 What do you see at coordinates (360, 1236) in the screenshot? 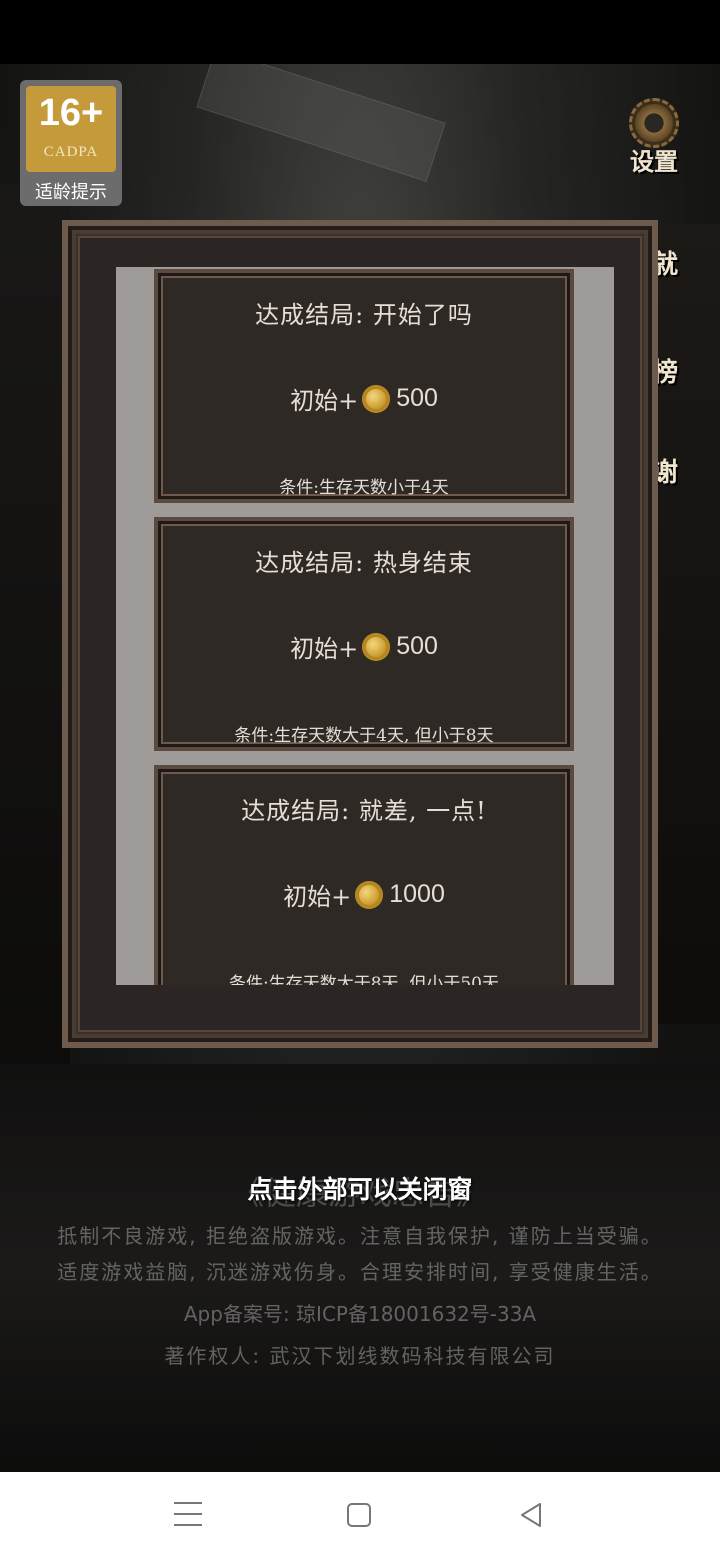
I see `footer-advice-line-1: 抵制不良游戏, 拒绝盗版游戏。注意自我保护, 谨防上当受骗。` at bounding box center [360, 1236].